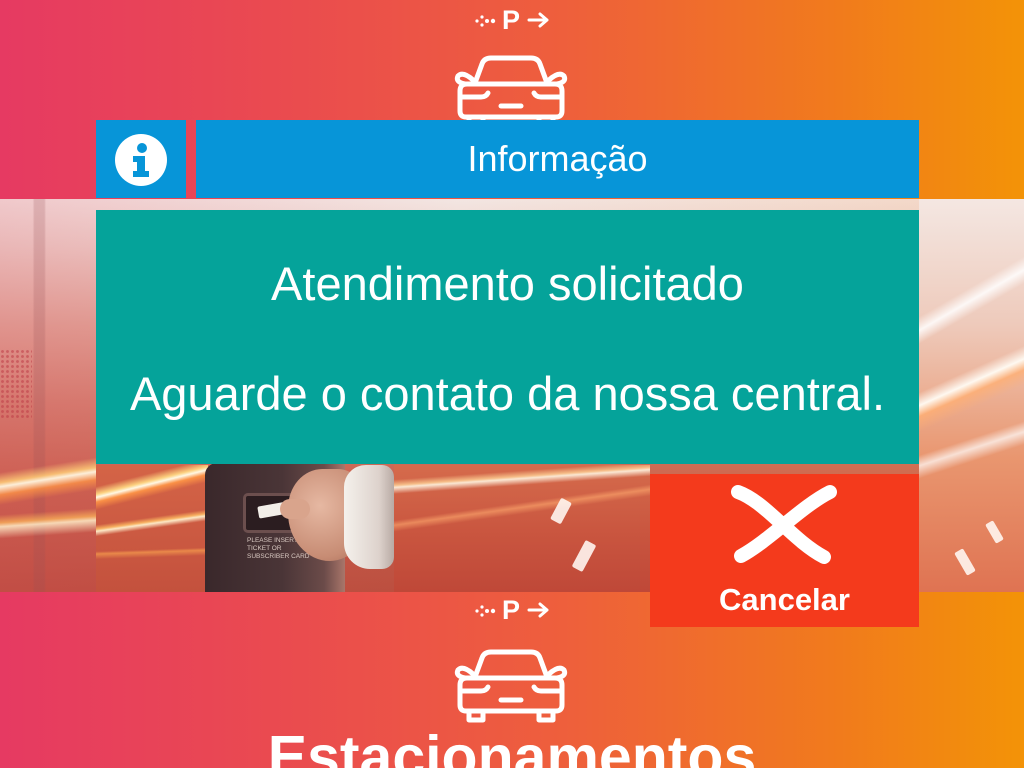 The width and height of the screenshot is (1024, 768). Describe the element at coordinates (522, 528) in the screenshot. I see `photo-road` at that location.